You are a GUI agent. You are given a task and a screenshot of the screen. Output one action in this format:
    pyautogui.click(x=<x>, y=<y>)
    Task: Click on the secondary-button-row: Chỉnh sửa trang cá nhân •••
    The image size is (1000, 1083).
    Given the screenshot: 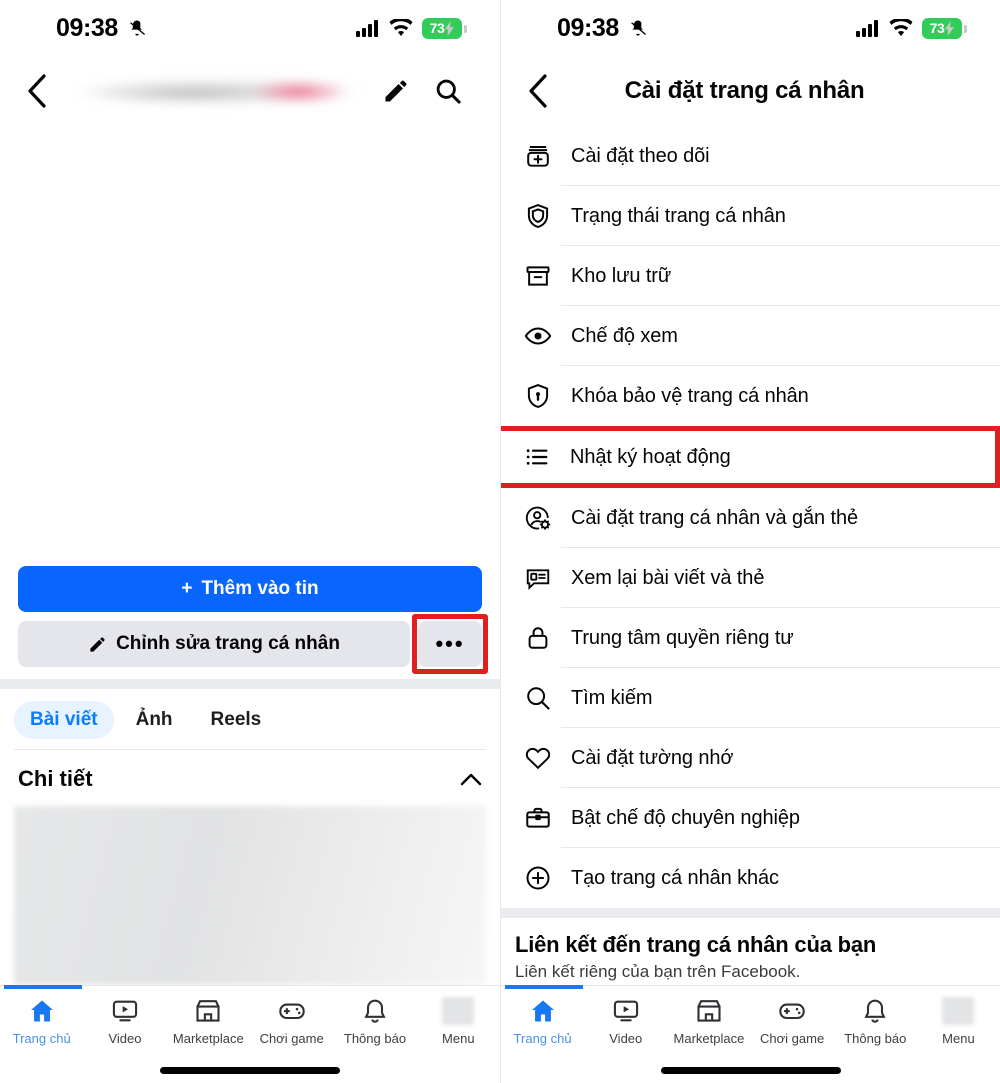 What is the action you would take?
    pyautogui.click(x=253, y=644)
    